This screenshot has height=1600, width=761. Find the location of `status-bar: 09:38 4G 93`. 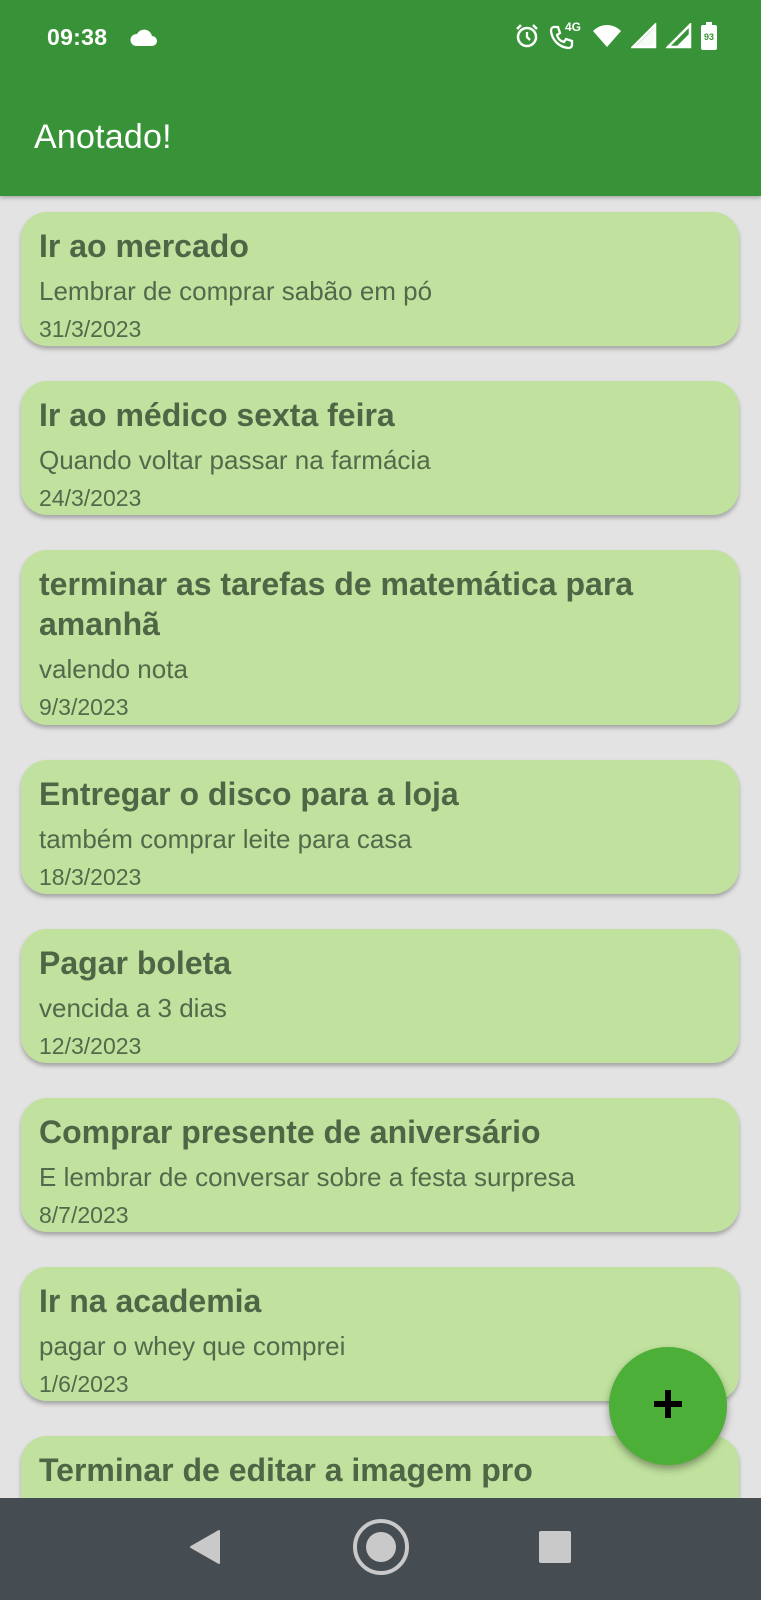

status-bar: 09:38 4G 93 is located at coordinates (380, 40).